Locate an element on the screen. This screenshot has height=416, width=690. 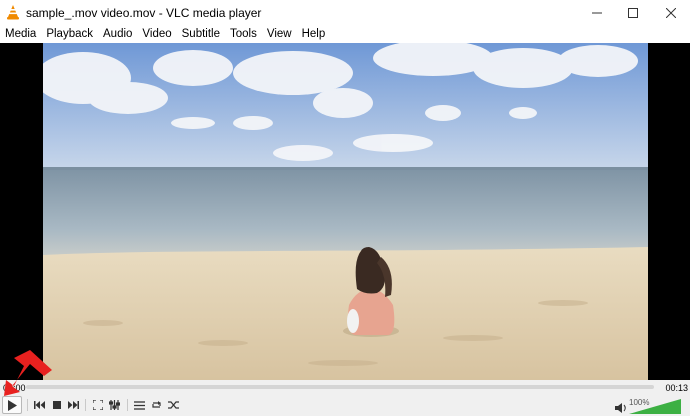
controls-bar is located at coordinates (345, 405).